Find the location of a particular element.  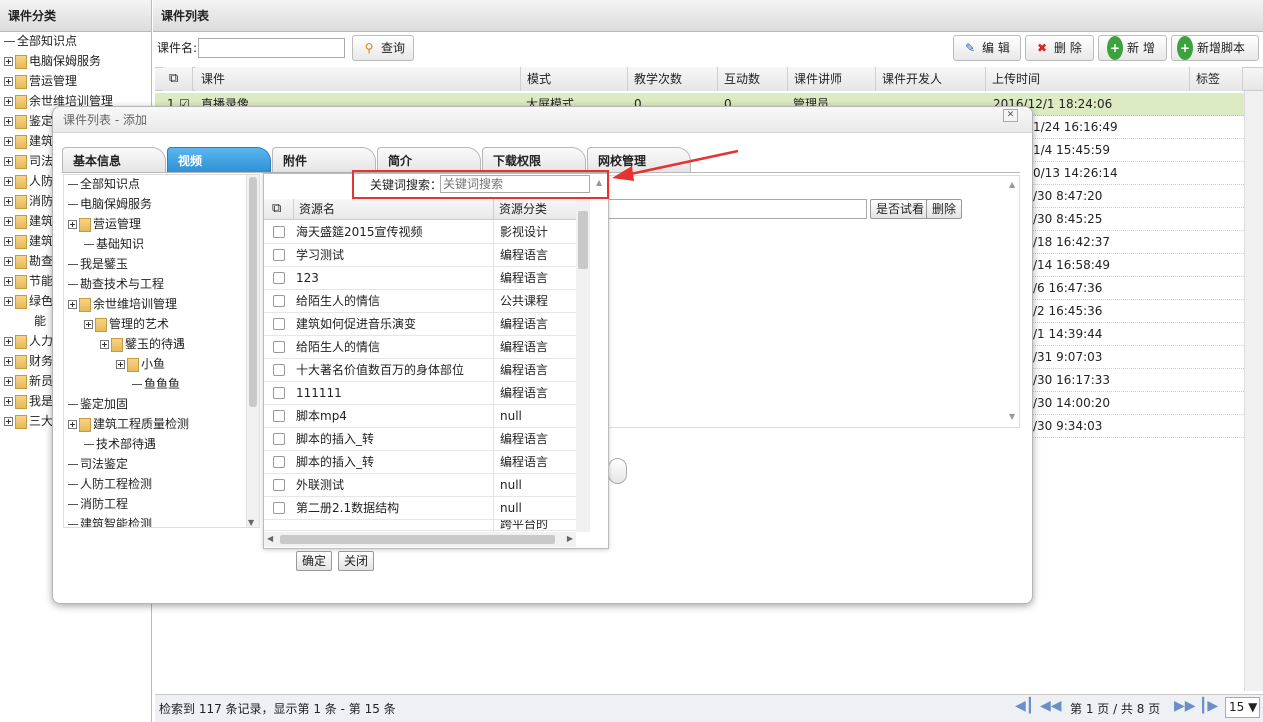

knowledge-tree-node: 电脑保姆服务 is located at coordinates (110, 204).